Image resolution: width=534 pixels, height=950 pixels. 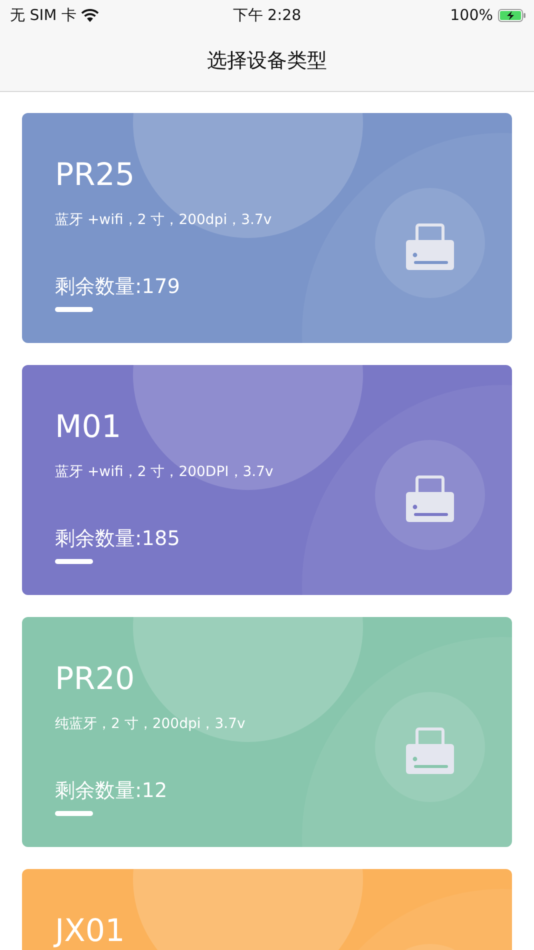 I want to click on battery-icon, so click(x=512, y=15).